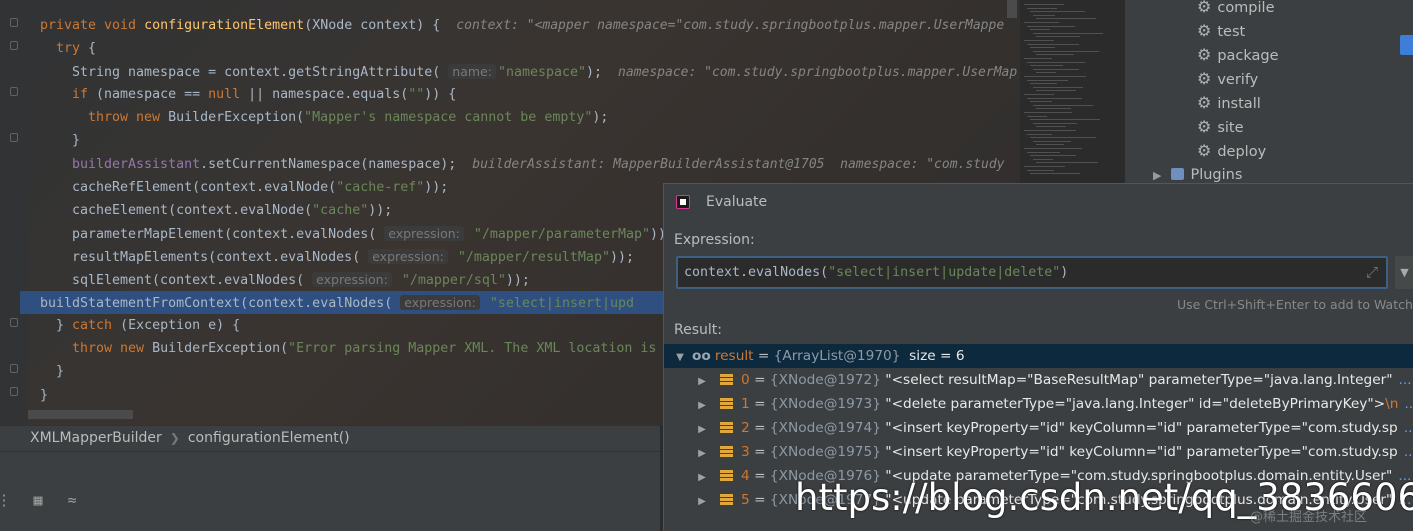 The image size is (1413, 531). I want to click on dialog-title-bar: Evaluate, so click(1038, 202).